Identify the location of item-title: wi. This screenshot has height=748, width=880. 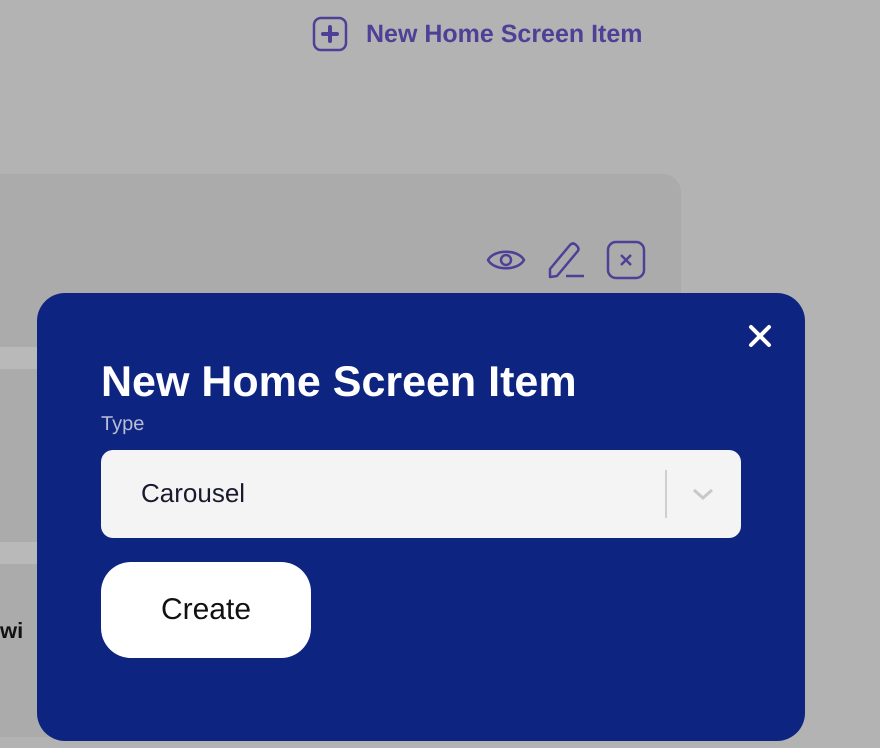
(12, 631).